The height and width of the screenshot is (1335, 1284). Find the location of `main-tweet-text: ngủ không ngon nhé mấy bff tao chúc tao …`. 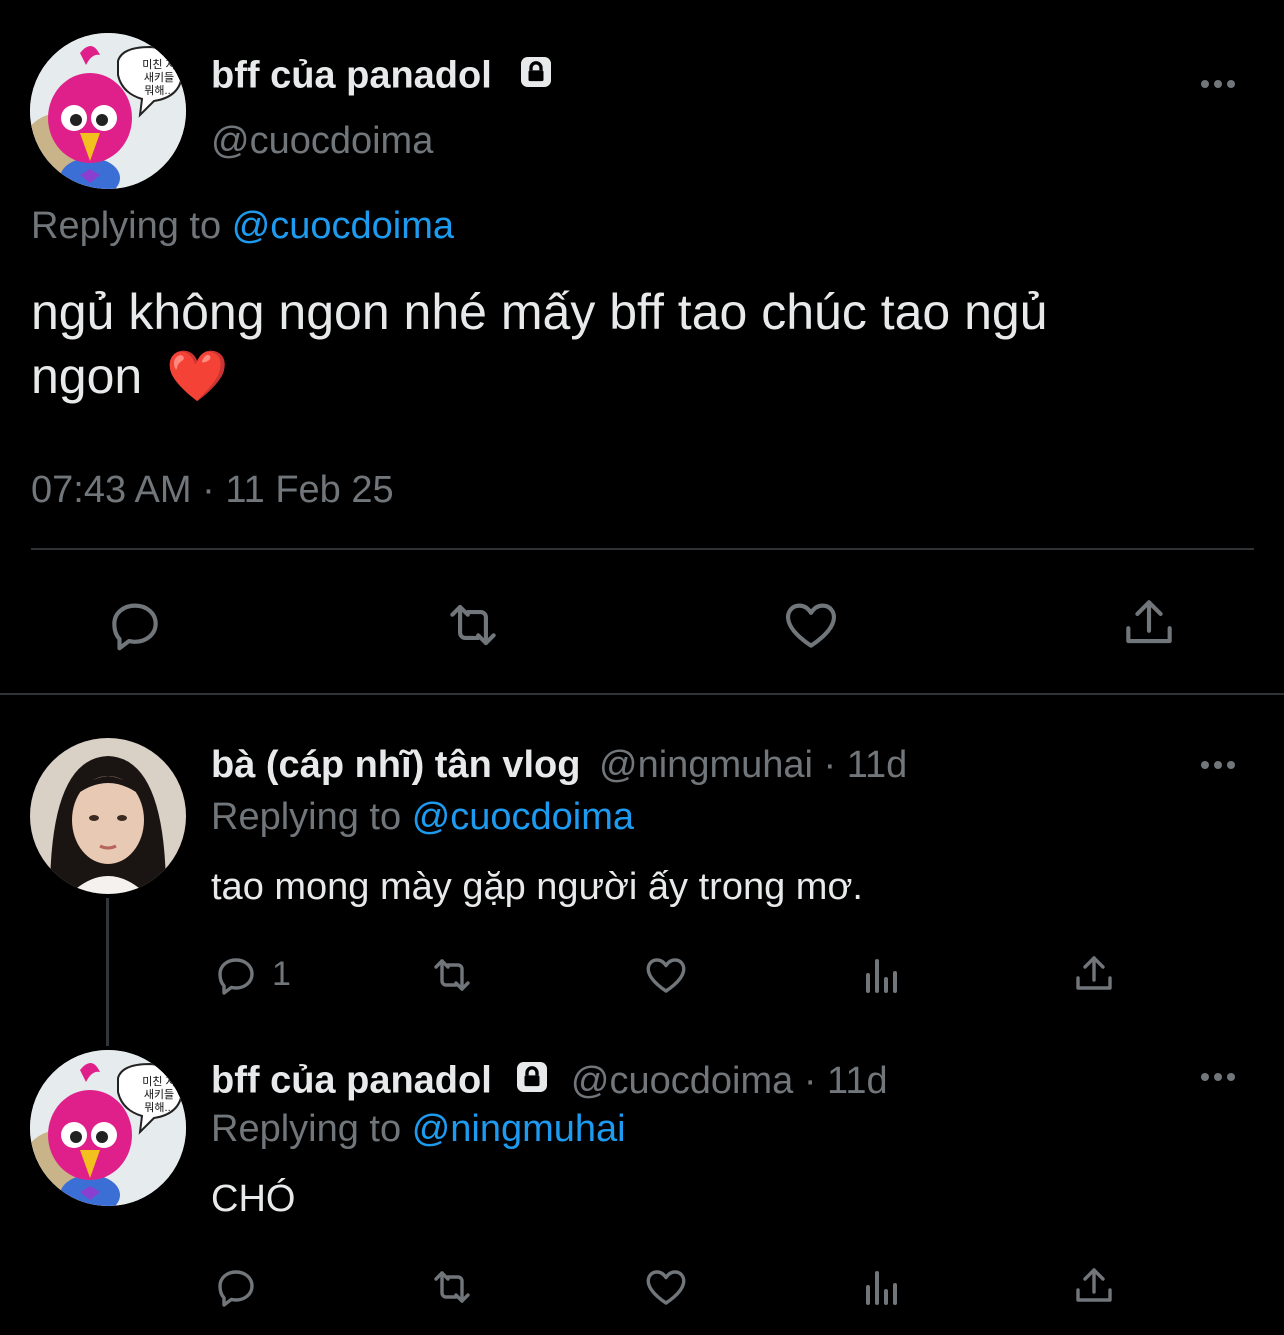

main-tweet-text: ngủ không ngon nhé mấy bff tao chúc tao … is located at coordinates (539, 344).